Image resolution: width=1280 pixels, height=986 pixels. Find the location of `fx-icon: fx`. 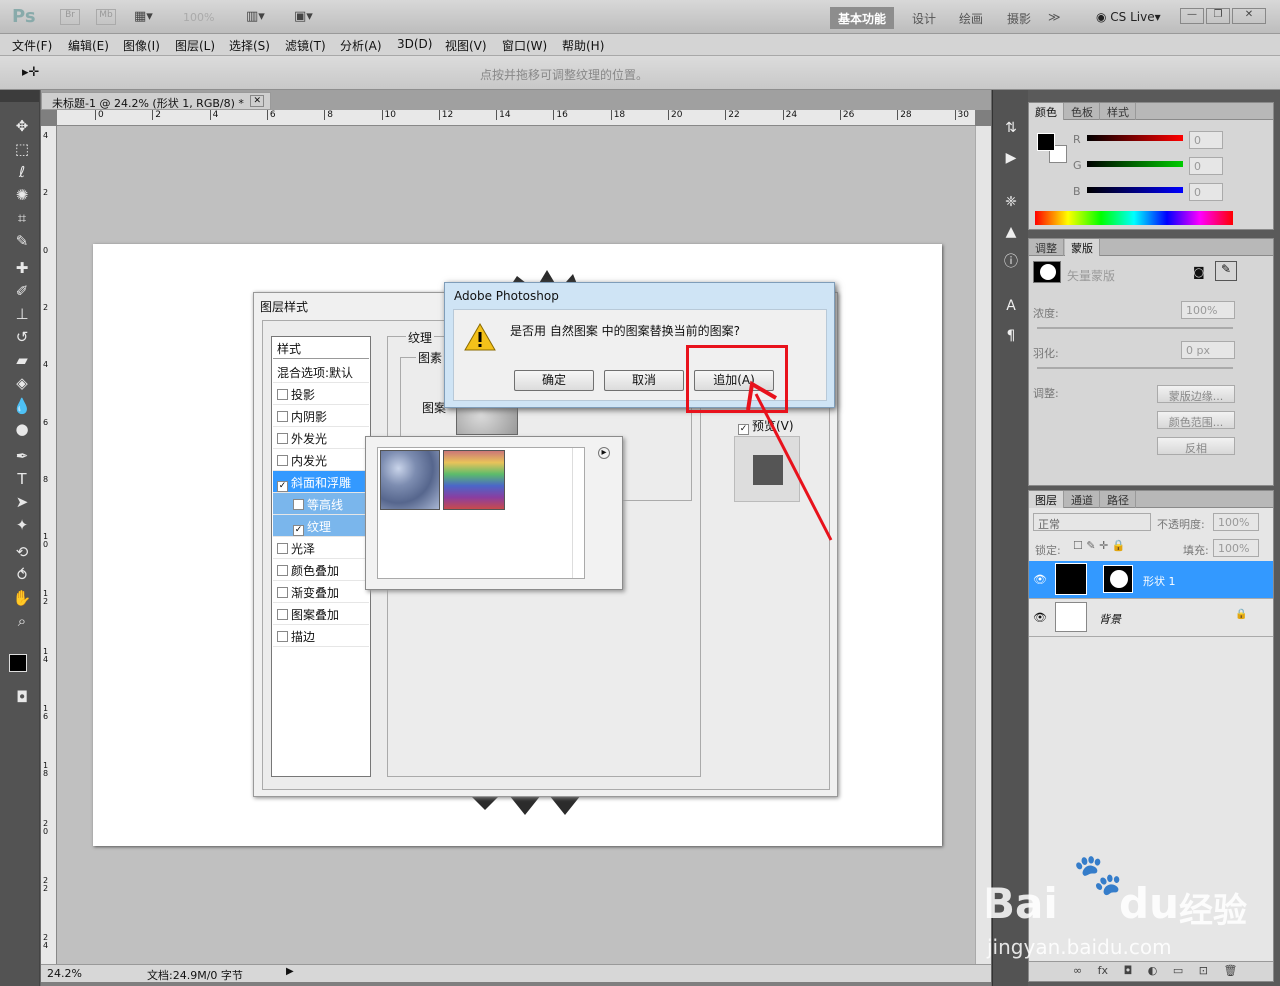

fx-icon: fx is located at coordinates (1103, 970).